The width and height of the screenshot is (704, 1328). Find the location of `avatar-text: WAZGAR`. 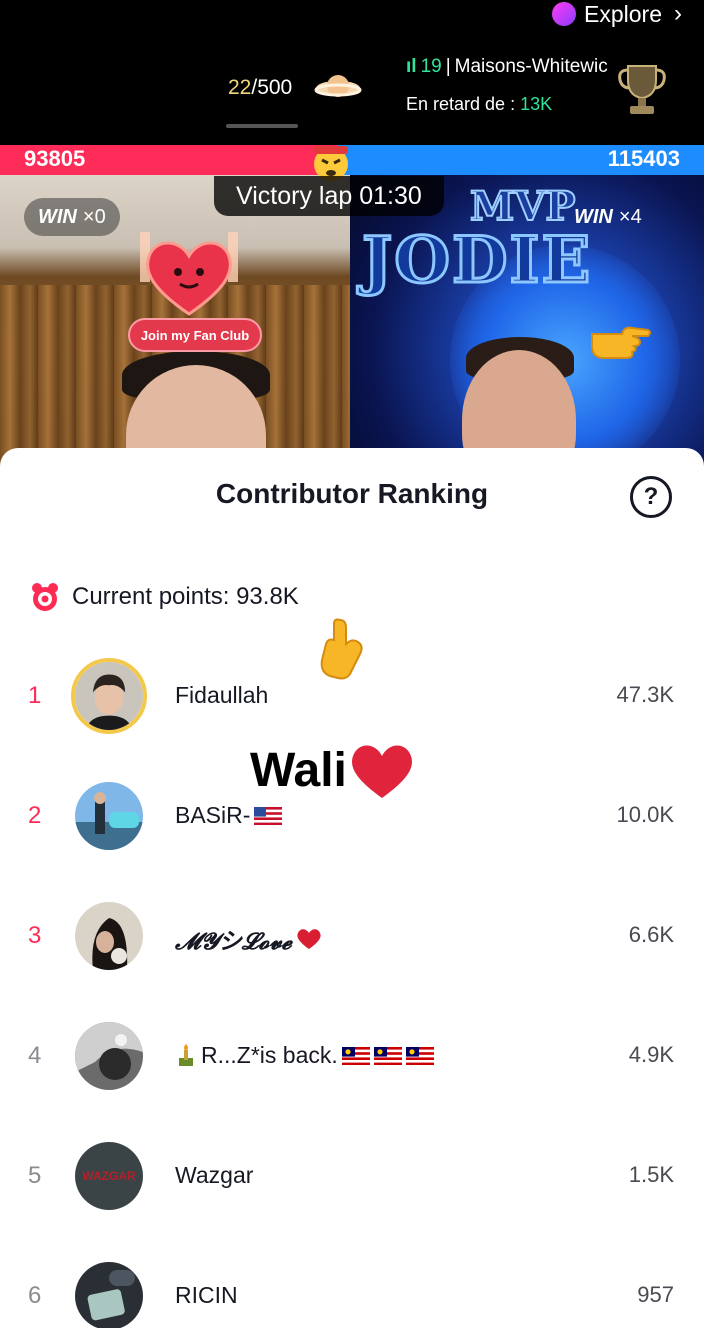

avatar-text: WAZGAR is located at coordinates (109, 1176).